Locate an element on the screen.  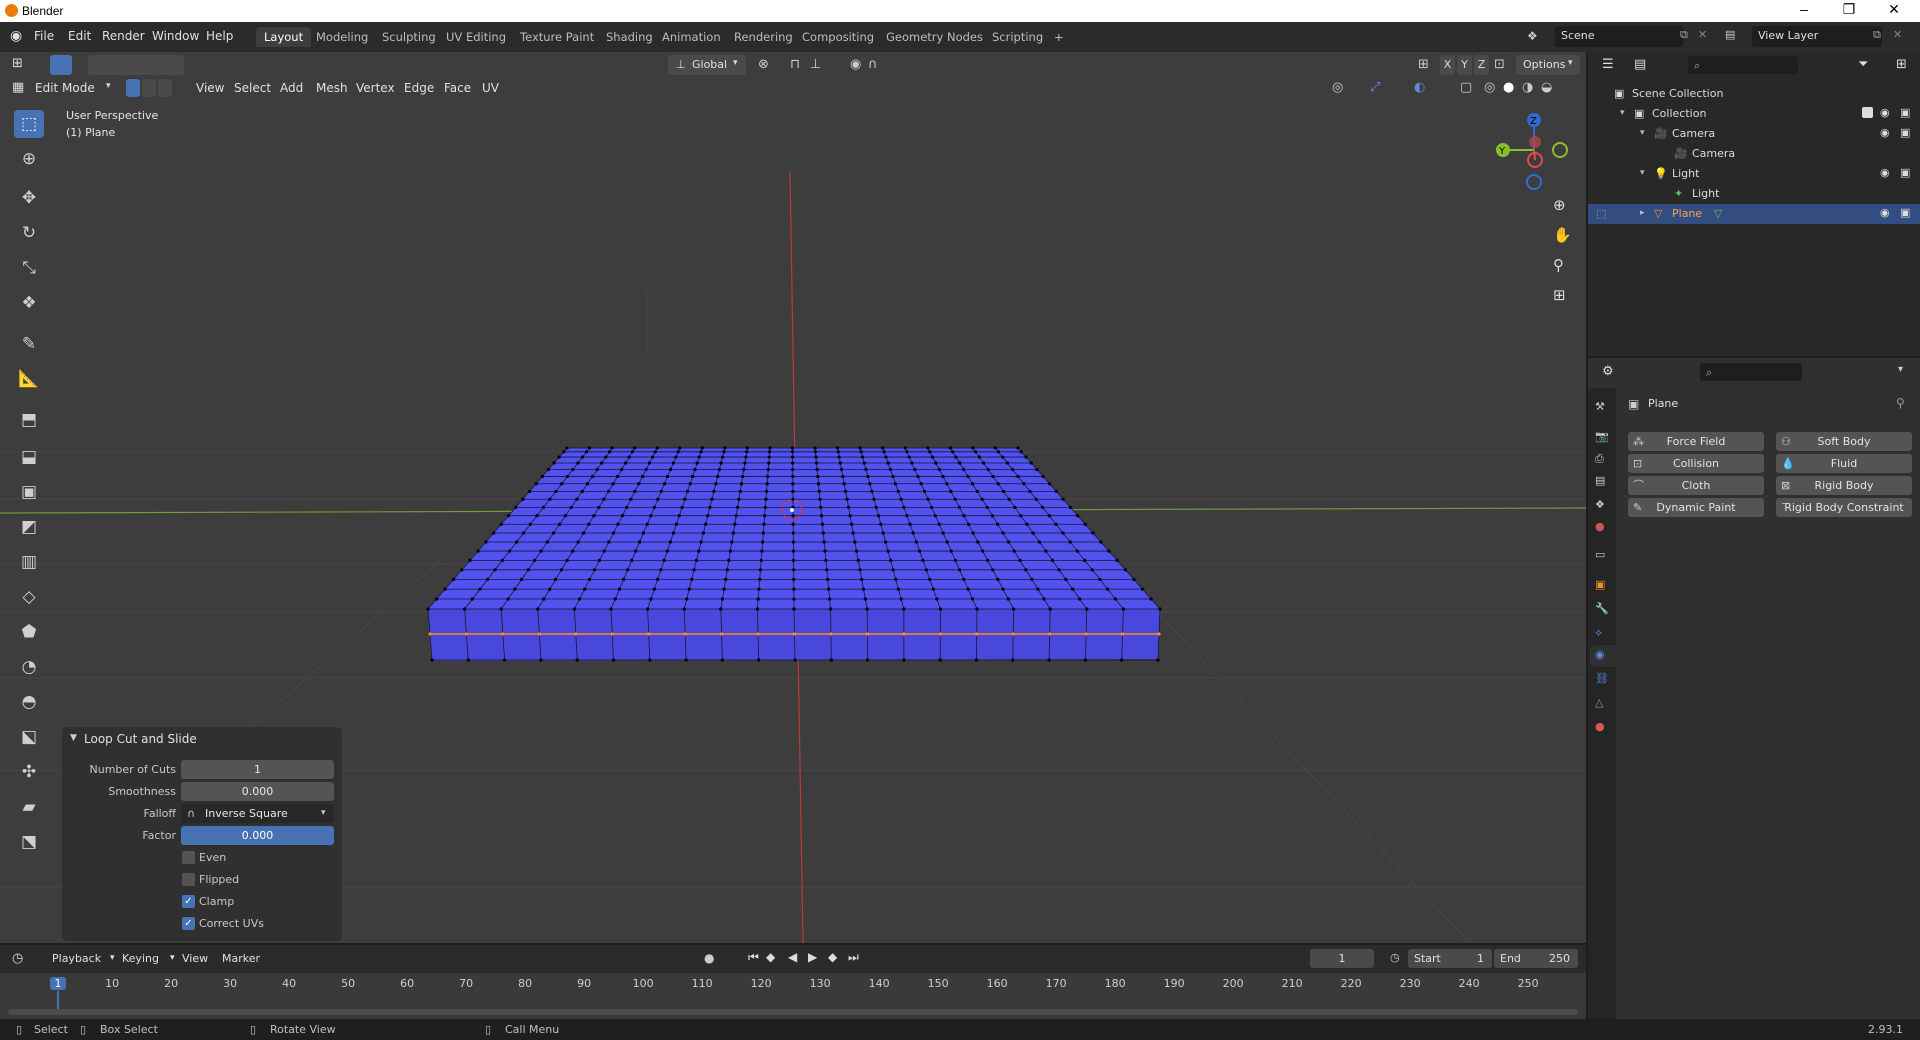
object-tab-icon: ▣ is located at coordinates (1600, 584).